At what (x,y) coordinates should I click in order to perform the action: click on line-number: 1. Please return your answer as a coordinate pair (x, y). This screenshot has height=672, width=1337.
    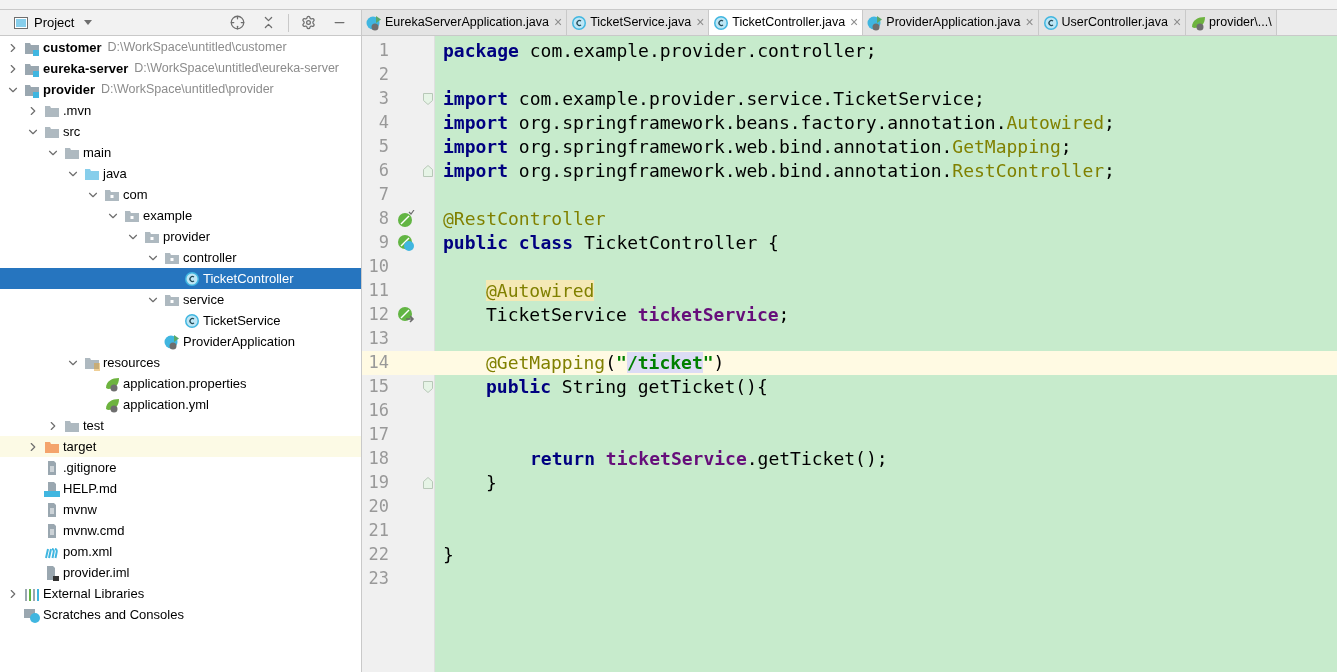
    Looking at the image, I should click on (383, 51).